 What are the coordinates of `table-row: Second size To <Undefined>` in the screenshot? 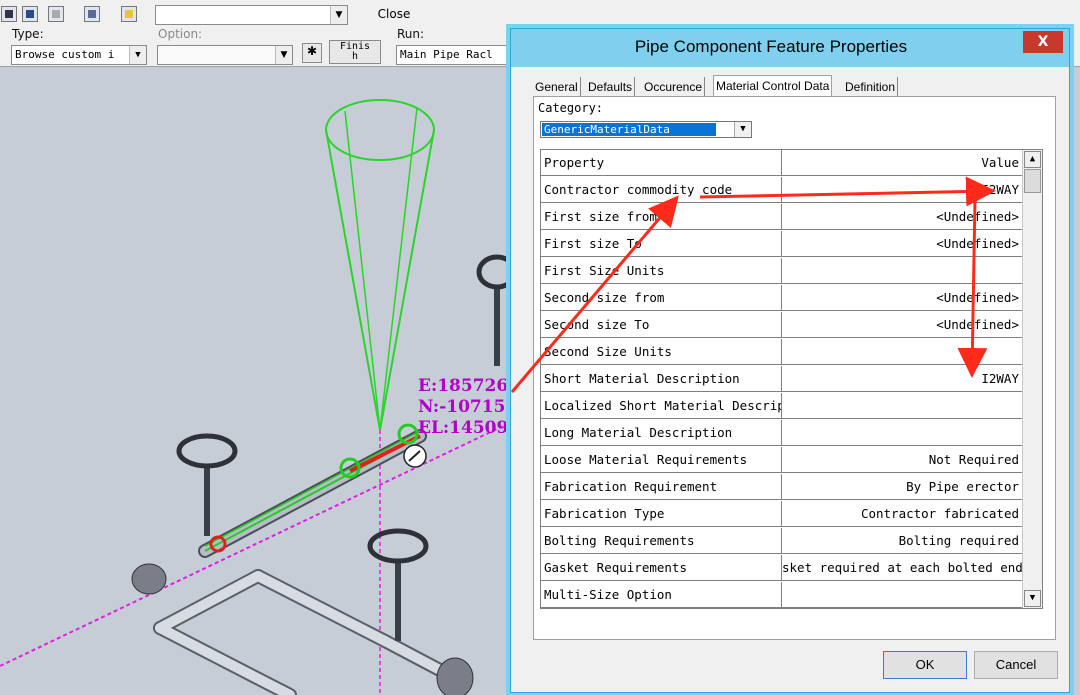 It's located at (782, 325).